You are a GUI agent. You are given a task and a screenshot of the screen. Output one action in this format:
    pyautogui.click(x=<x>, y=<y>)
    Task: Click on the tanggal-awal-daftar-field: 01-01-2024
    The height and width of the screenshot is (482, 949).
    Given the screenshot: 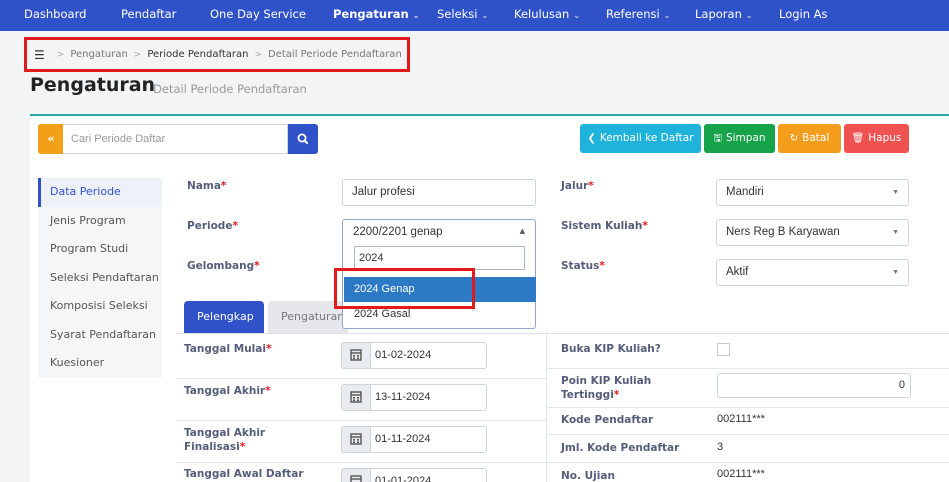 What is the action you would take?
    pyautogui.click(x=429, y=475)
    